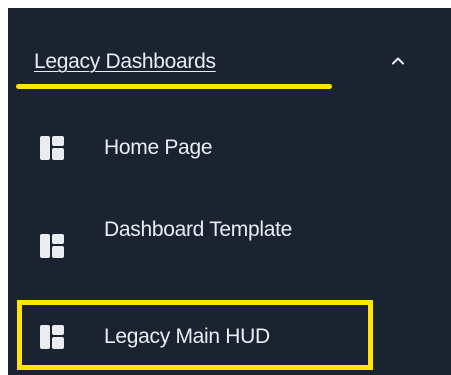 The width and height of the screenshot is (451, 375). What do you see at coordinates (187, 336) in the screenshot?
I see `sidebar-item-label: Legacy Main HUD` at bounding box center [187, 336].